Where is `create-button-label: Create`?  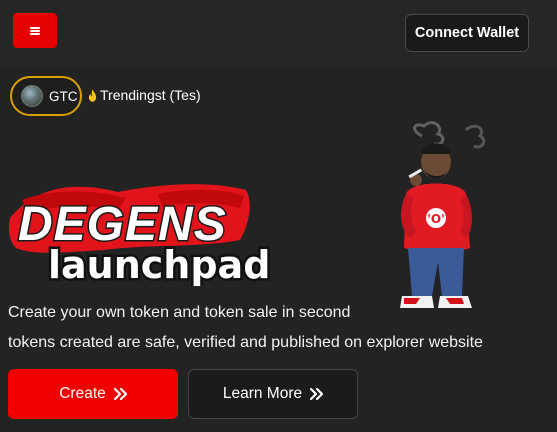
create-button-label: Create is located at coordinates (82, 393).